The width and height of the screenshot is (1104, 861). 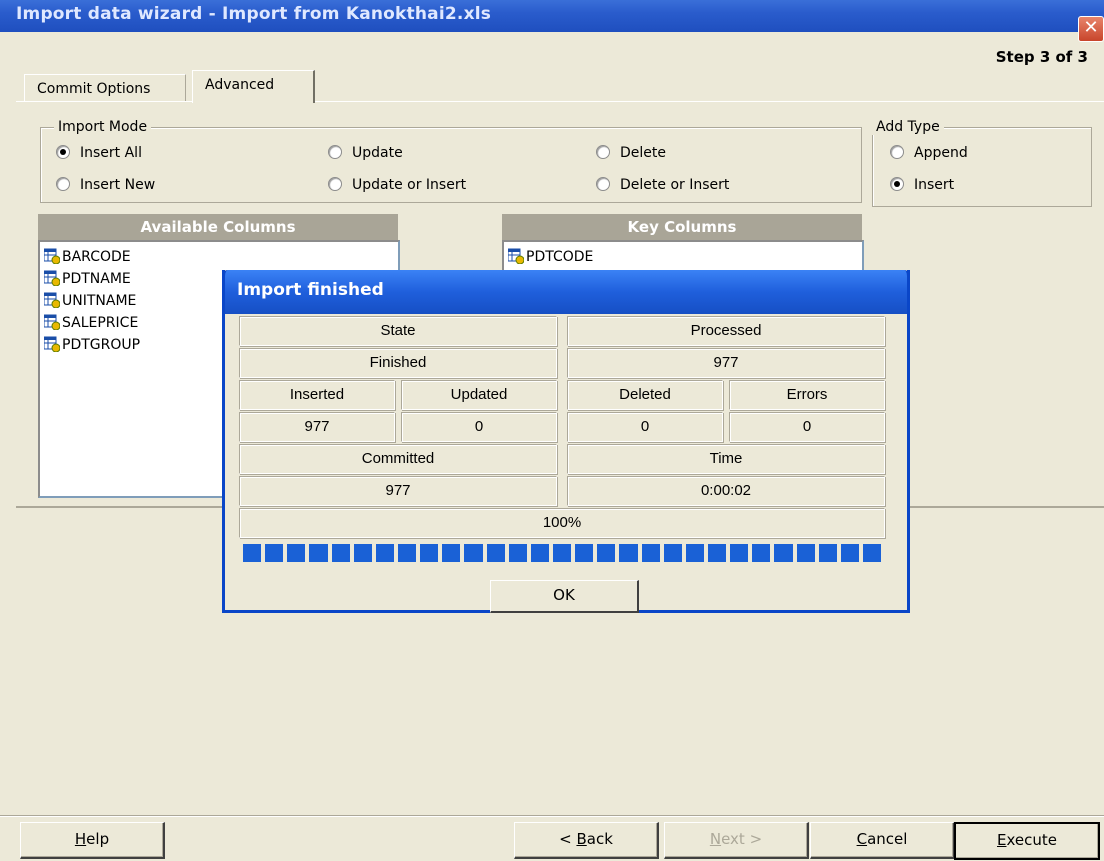 What do you see at coordinates (566, 292) in the screenshot?
I see `dialog-title-bar: Import finished` at bounding box center [566, 292].